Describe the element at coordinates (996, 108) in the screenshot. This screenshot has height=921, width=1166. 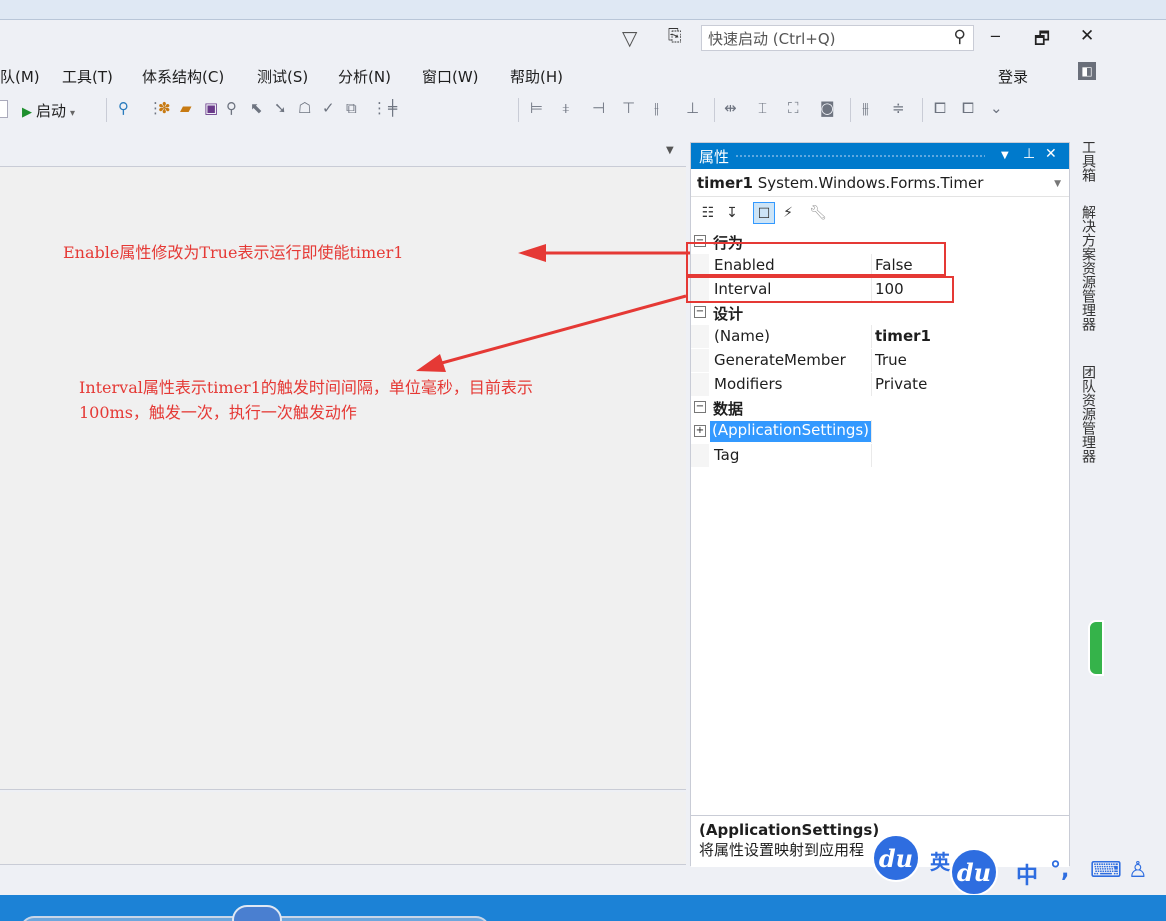
I see `toolbar-overflow-icon: ⌄` at that location.